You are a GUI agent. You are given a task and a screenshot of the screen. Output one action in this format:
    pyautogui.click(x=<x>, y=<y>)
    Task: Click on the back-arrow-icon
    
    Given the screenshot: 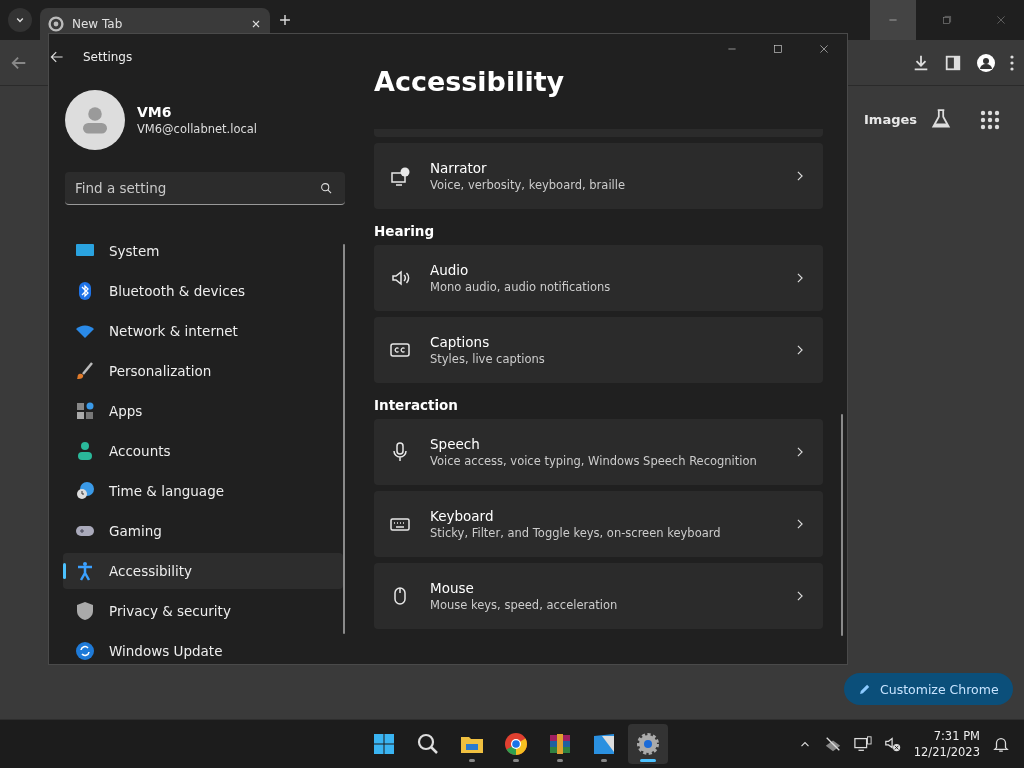 What is the action you would take?
    pyautogui.click(x=57, y=57)
    